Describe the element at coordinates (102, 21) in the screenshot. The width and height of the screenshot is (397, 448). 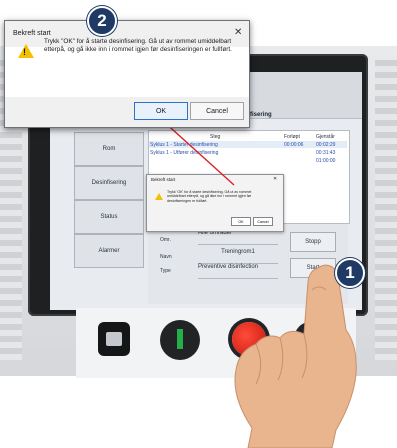
I see `step-badge-2: 2` at that location.